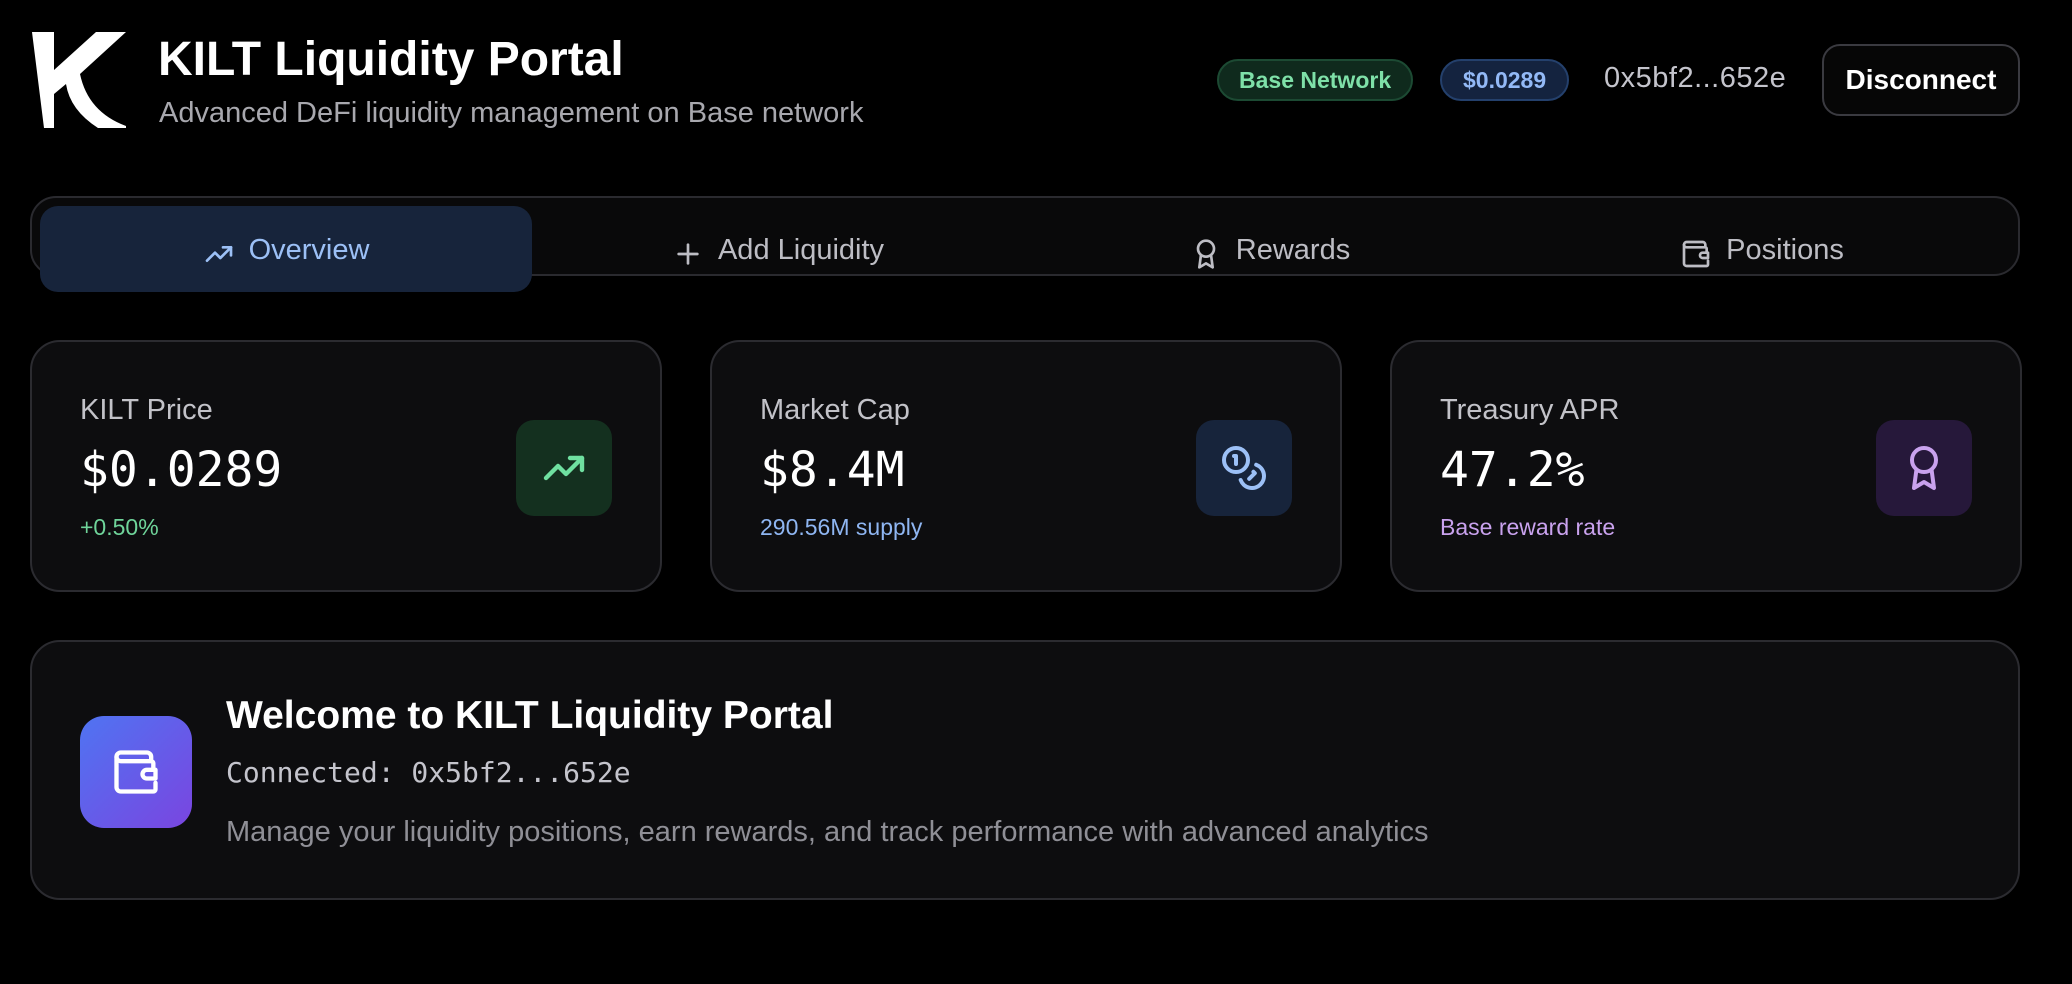  I want to click on coins-icon, so click(1244, 468).